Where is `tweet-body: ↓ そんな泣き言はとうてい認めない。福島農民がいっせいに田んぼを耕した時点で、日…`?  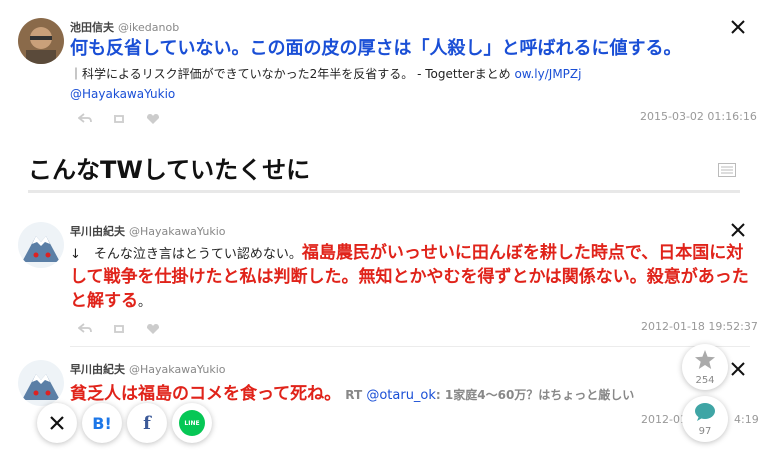
tweet-body: ↓ そんな泣き言はとうてい認めない。福島農民がいっせいに田んぼを耕した時点で、日… is located at coordinates (411, 278).